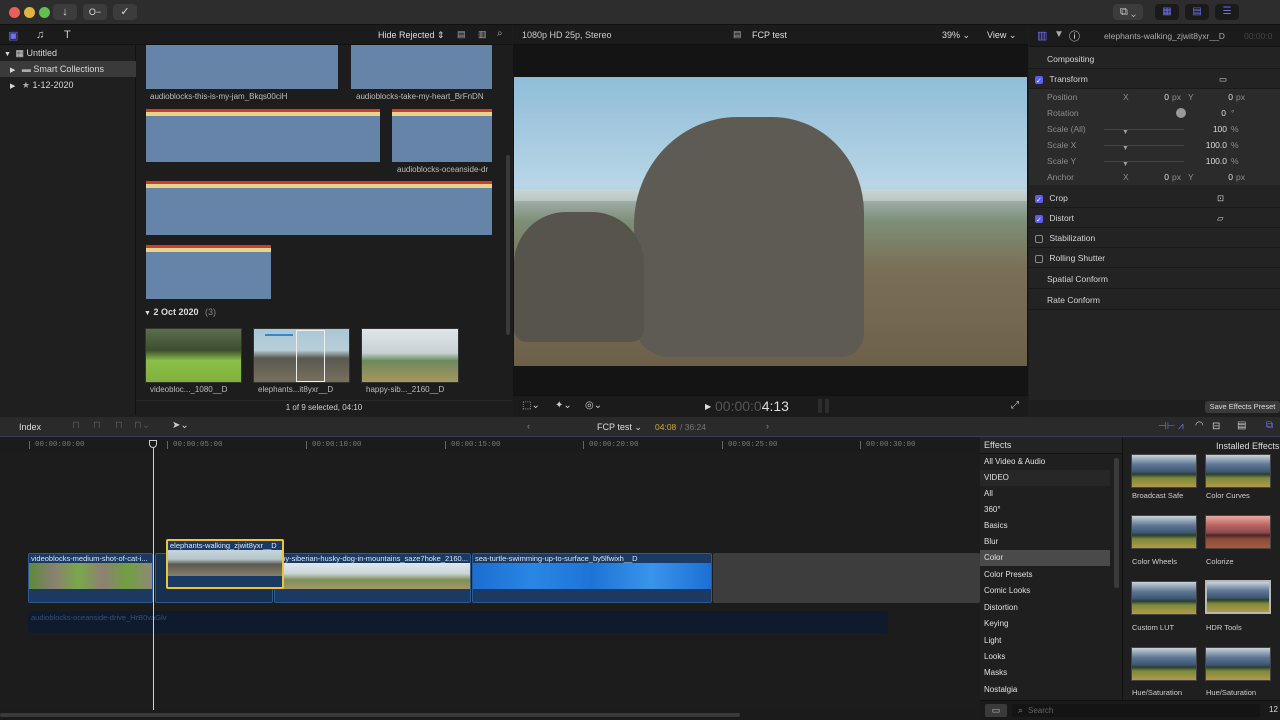 The height and width of the screenshot is (720, 1280). Describe the element at coordinates (301, 355) in the screenshot. I see `video-clip-thumbnail-selected` at that location.